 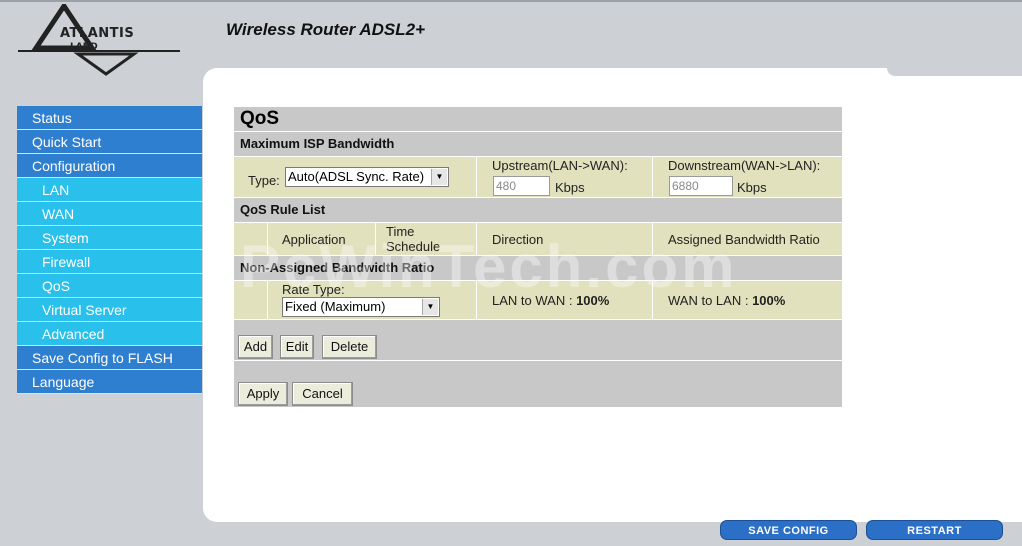 I want to click on sidebar-item-qos: QoS, so click(x=109, y=286).